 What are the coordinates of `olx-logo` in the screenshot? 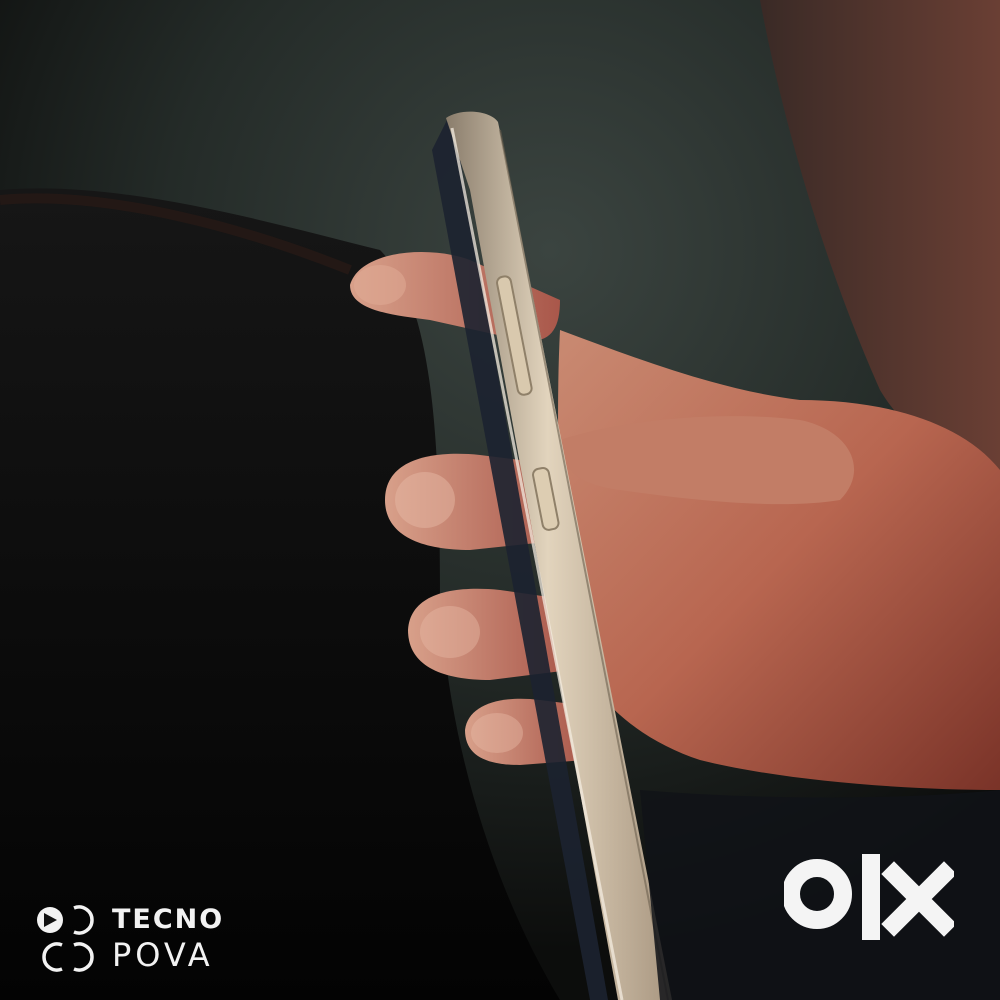 It's located at (869, 902).